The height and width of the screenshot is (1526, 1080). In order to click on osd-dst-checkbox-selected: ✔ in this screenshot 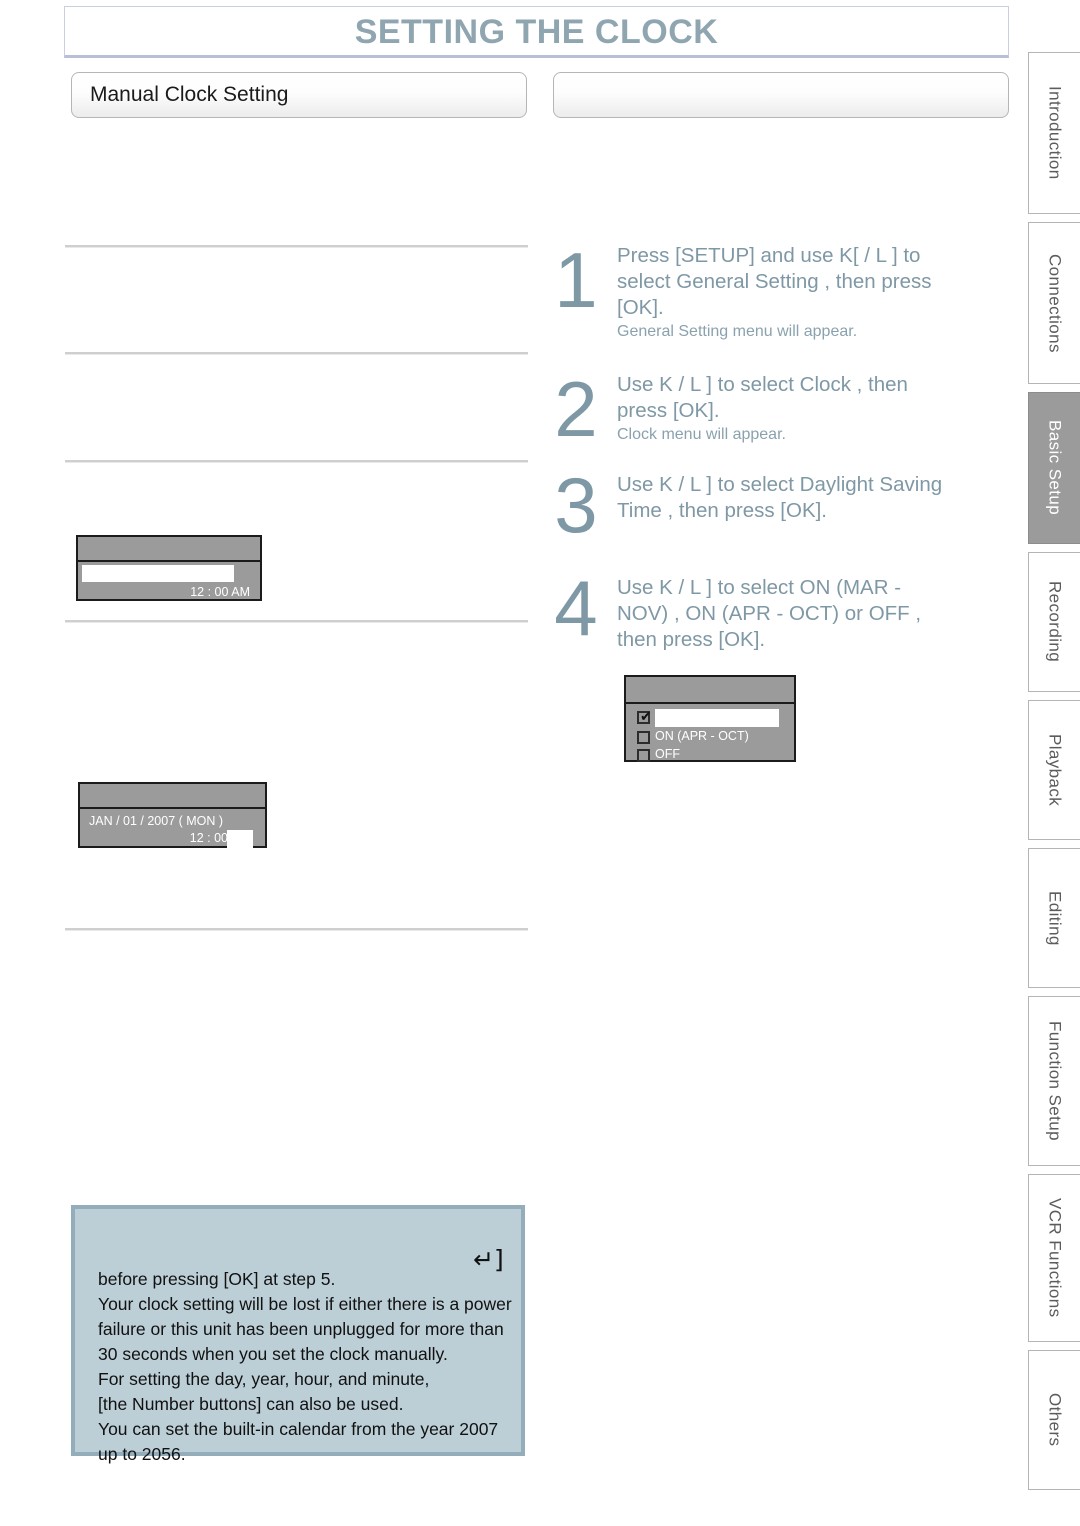, I will do `click(644, 717)`.